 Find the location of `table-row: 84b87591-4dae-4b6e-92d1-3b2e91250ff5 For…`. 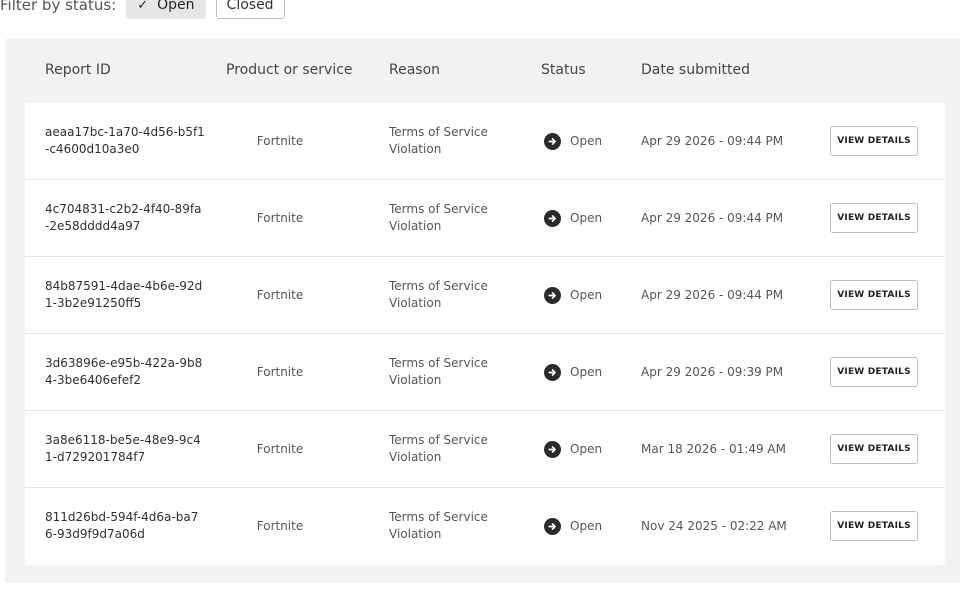

table-row: 84b87591-4dae-4b6e-92d1-3b2e91250ff5 For… is located at coordinates (485, 295).